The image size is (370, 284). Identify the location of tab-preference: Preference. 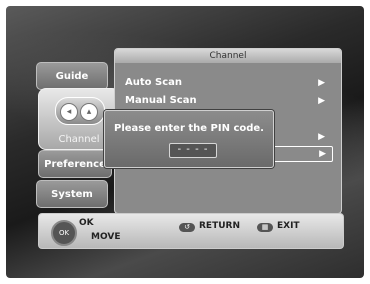
(75, 164).